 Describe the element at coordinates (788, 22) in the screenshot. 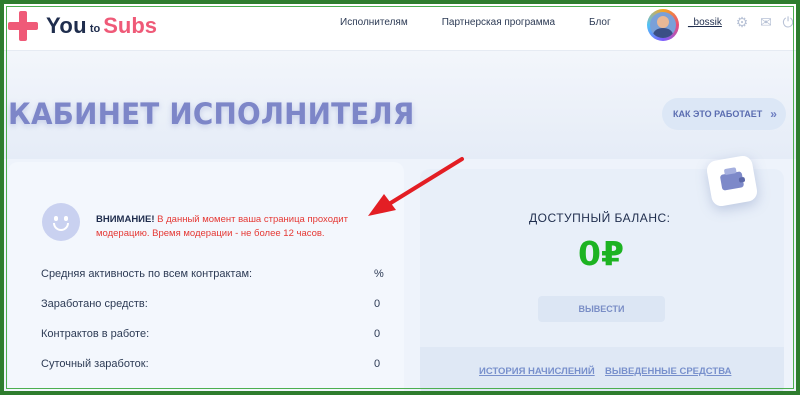

I see `power-icon: ⏻` at that location.